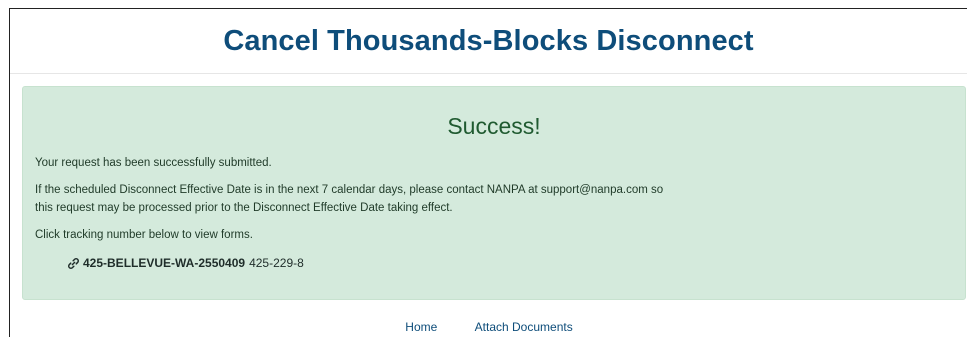  Describe the element at coordinates (421, 327) in the screenshot. I see `home-link: Home` at that location.